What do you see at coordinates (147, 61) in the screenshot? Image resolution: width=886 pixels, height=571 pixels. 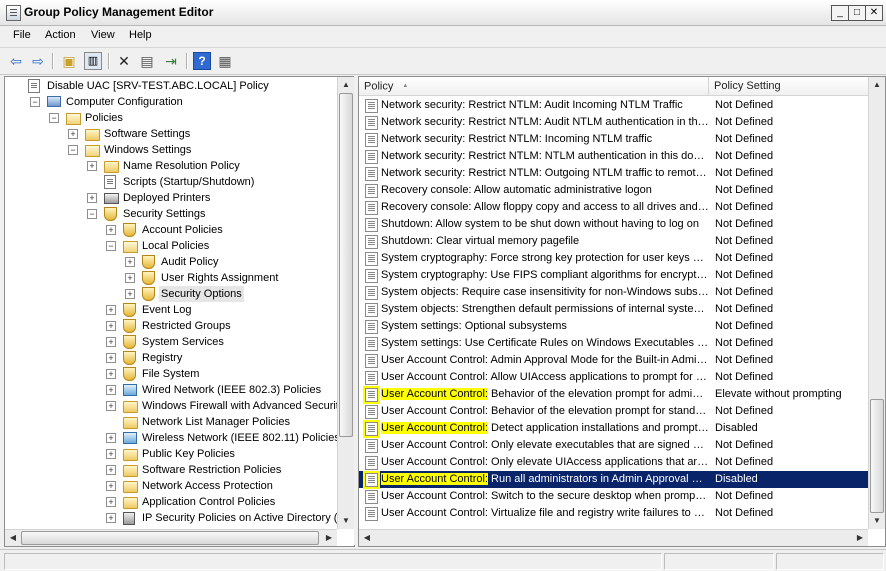 I see `properties-icon: ▤` at bounding box center [147, 61].